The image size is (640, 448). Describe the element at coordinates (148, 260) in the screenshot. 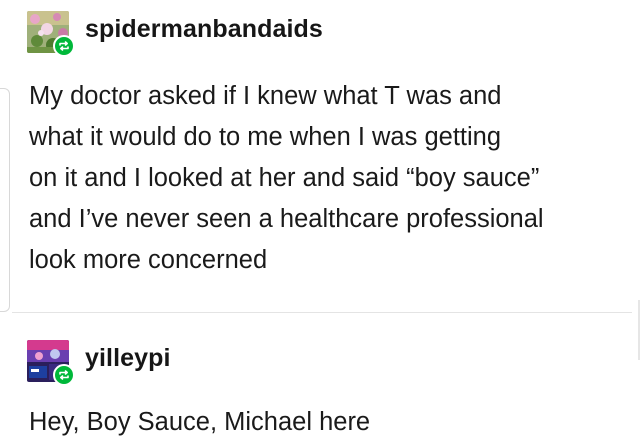

I see `post-body-line: look more concerned` at that location.